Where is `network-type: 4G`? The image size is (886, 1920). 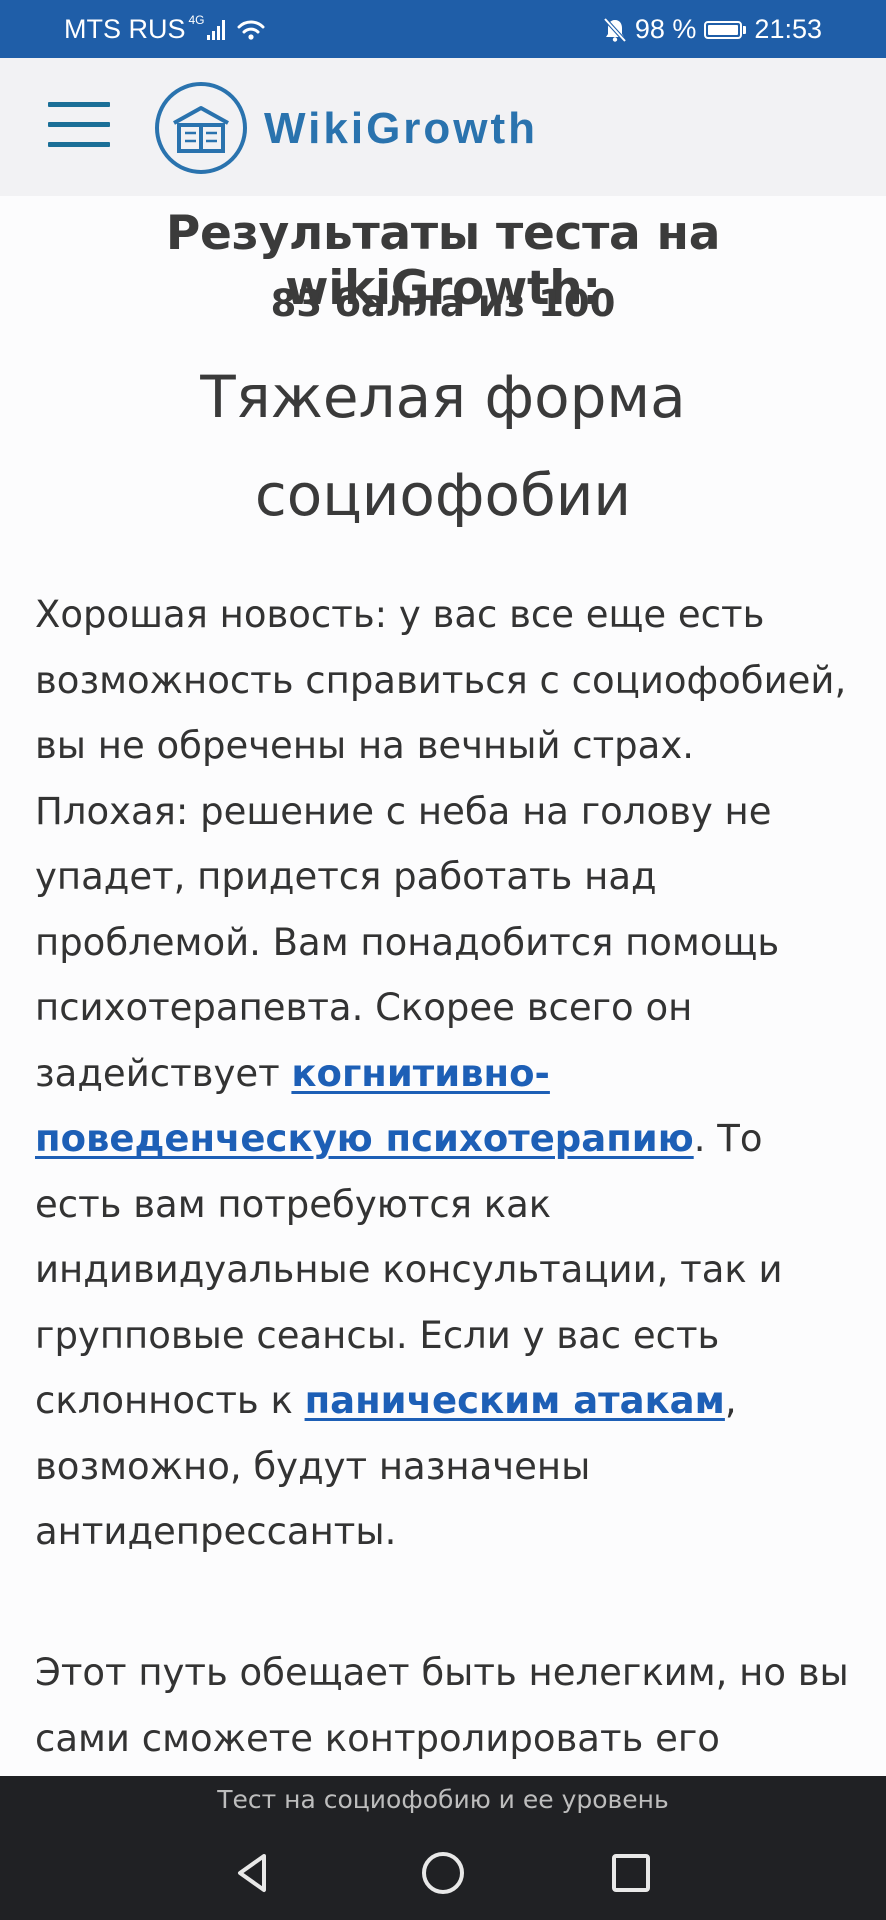
network-type: 4G is located at coordinates (196, 19).